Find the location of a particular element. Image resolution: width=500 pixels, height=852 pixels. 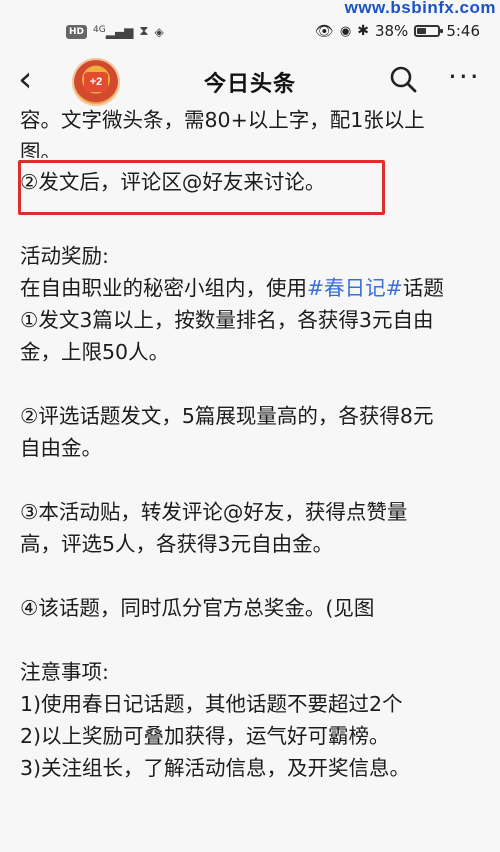

watermark-text: www.bsbinfx.com is located at coordinates (420, 8).